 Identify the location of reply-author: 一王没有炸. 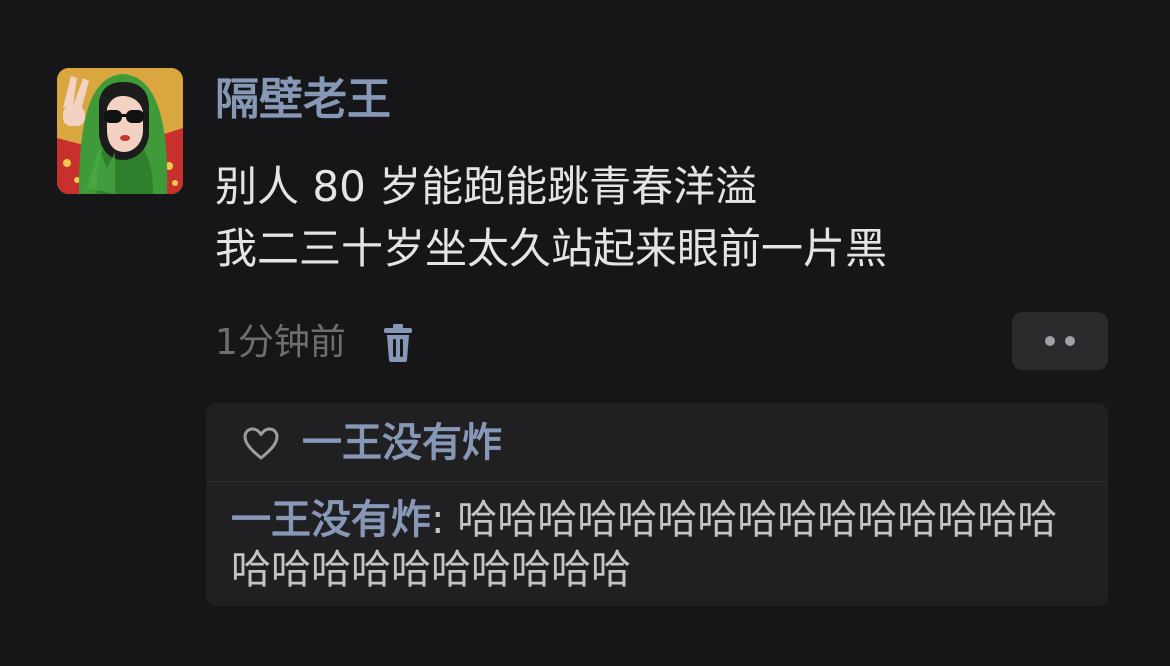
(331, 520).